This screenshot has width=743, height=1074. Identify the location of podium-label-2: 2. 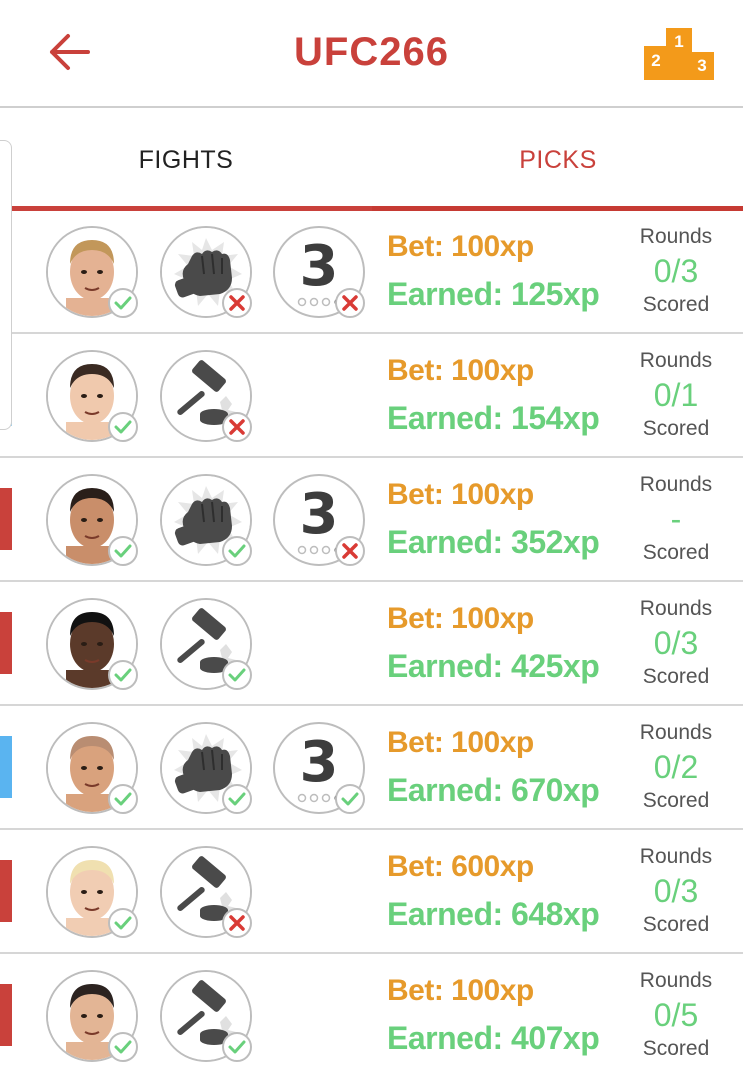
(655, 60).